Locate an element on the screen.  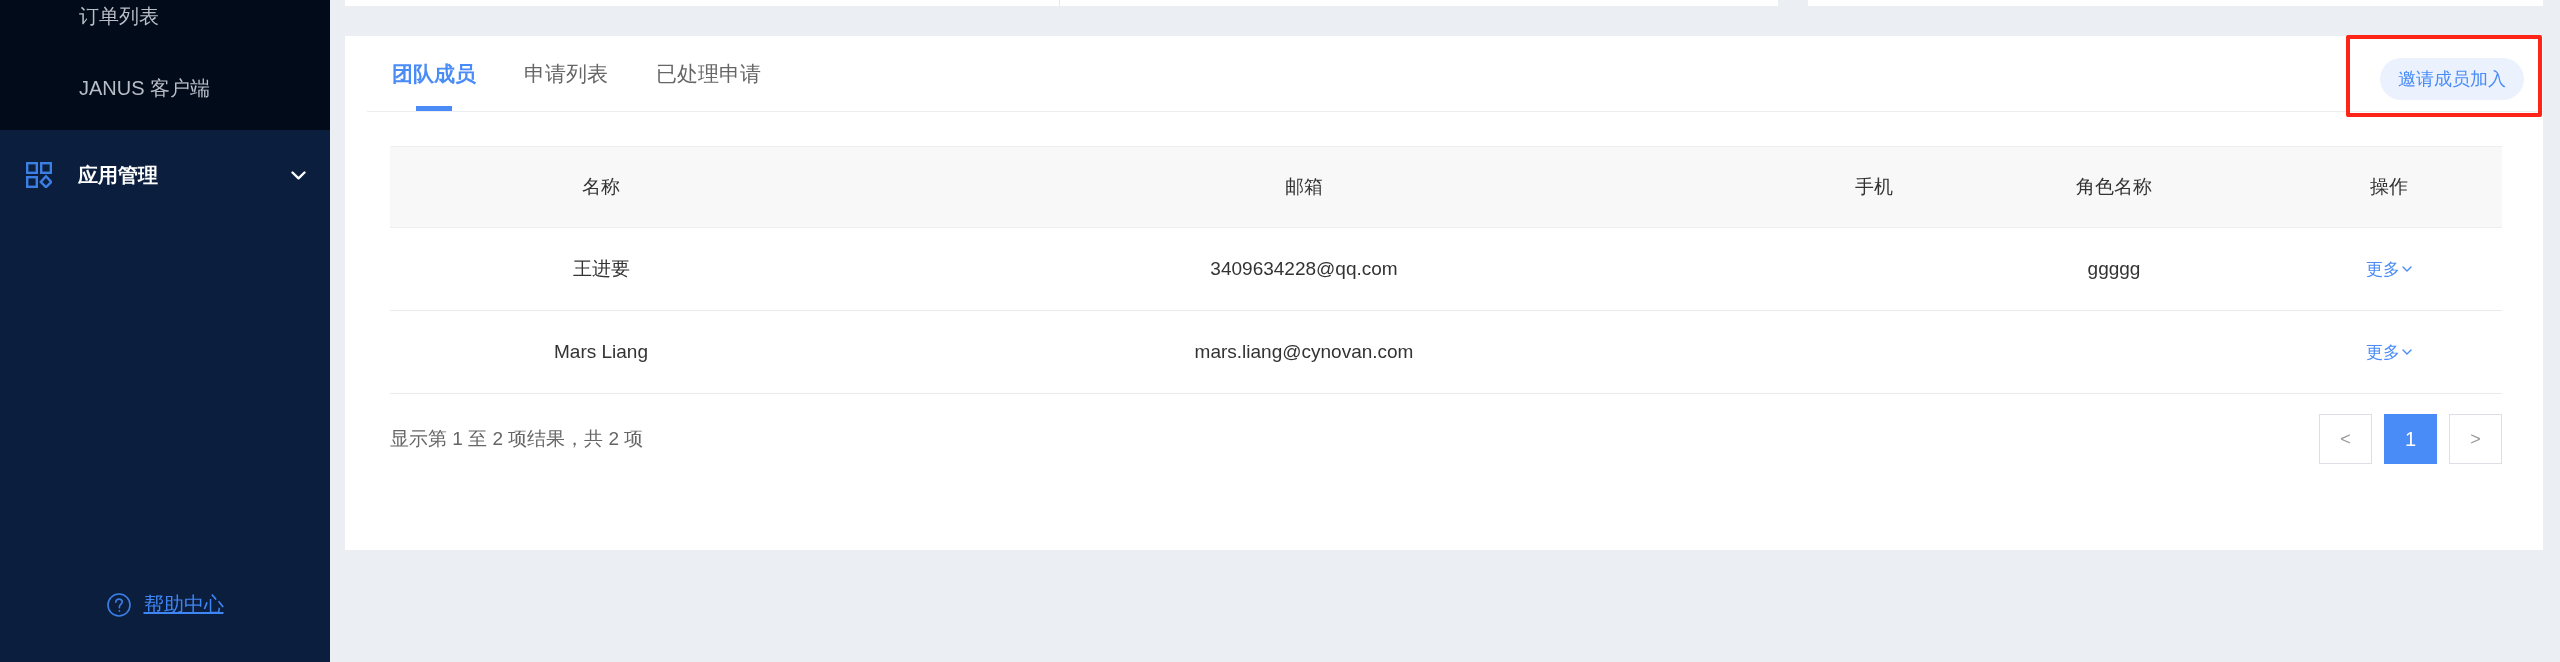
column-header: 手机 is located at coordinates (1874, 187).